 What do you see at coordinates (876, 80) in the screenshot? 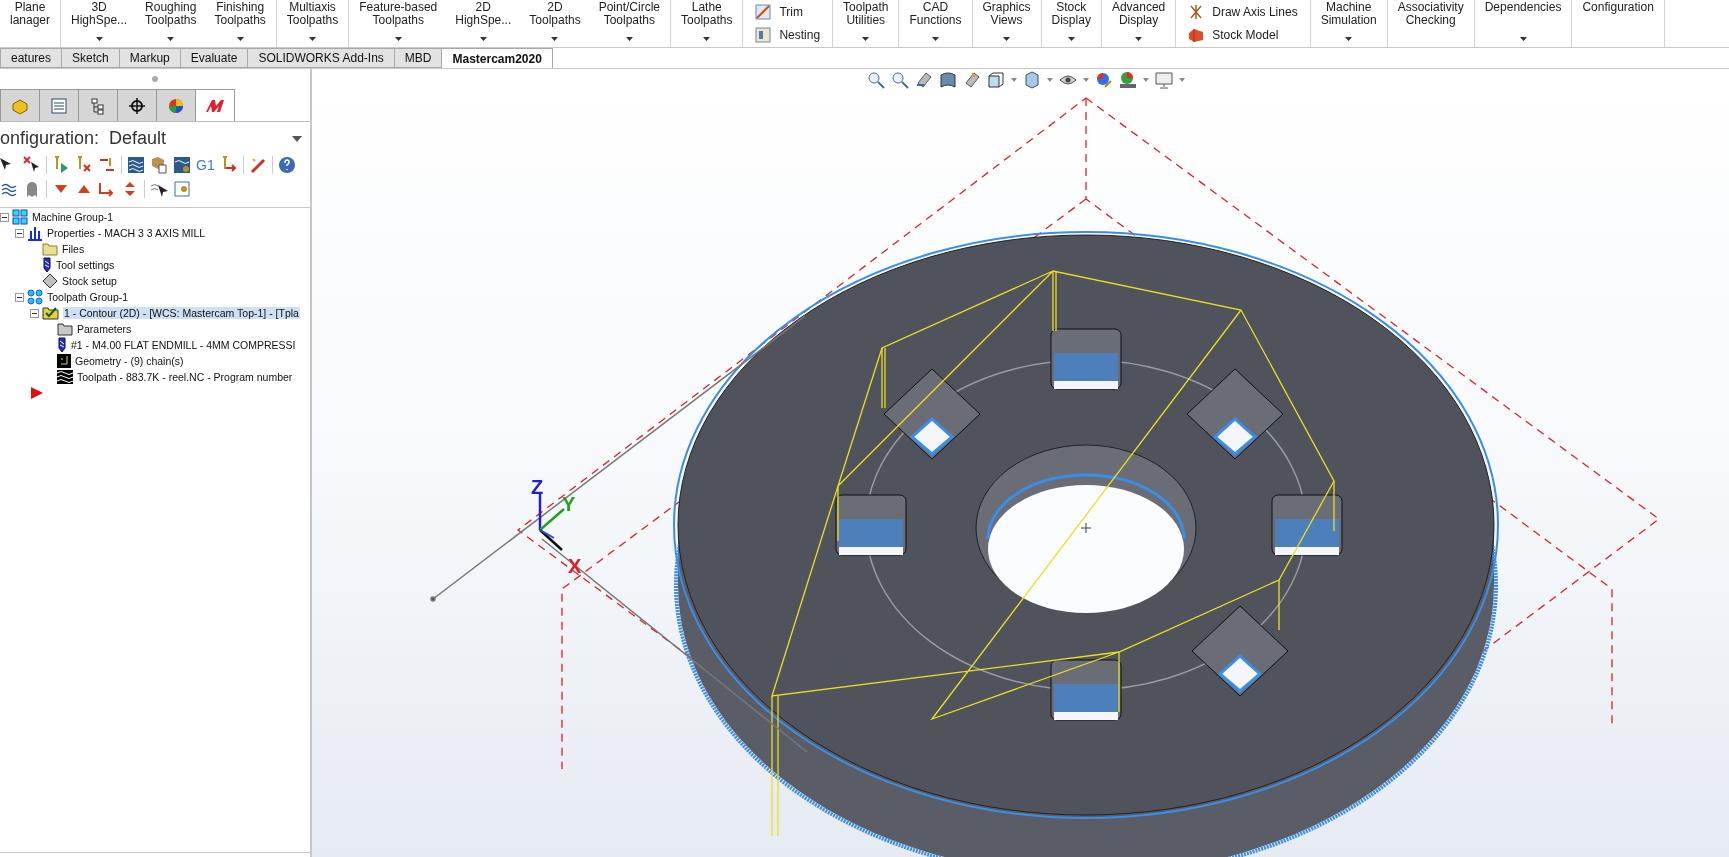
I see `zoom-fit-icon` at bounding box center [876, 80].